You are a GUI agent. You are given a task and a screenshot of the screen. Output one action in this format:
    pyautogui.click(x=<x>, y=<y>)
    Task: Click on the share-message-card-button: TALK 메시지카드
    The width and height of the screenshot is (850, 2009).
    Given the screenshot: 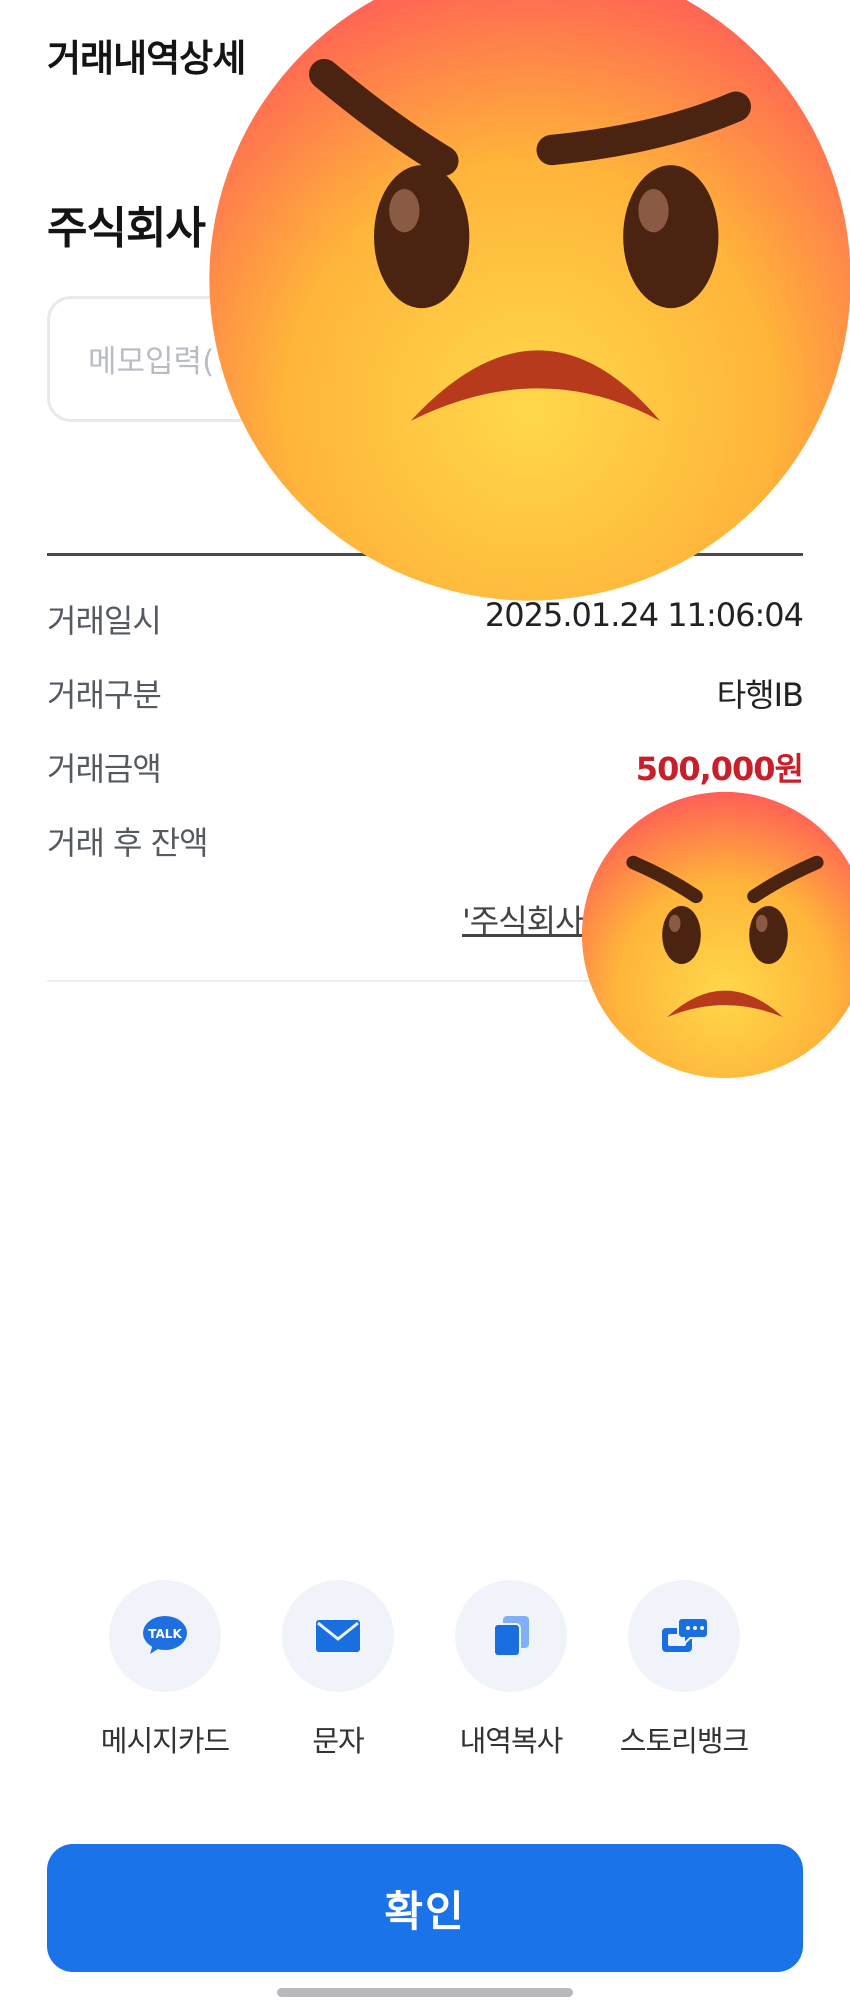 What is the action you would take?
    pyautogui.click(x=165, y=1670)
    